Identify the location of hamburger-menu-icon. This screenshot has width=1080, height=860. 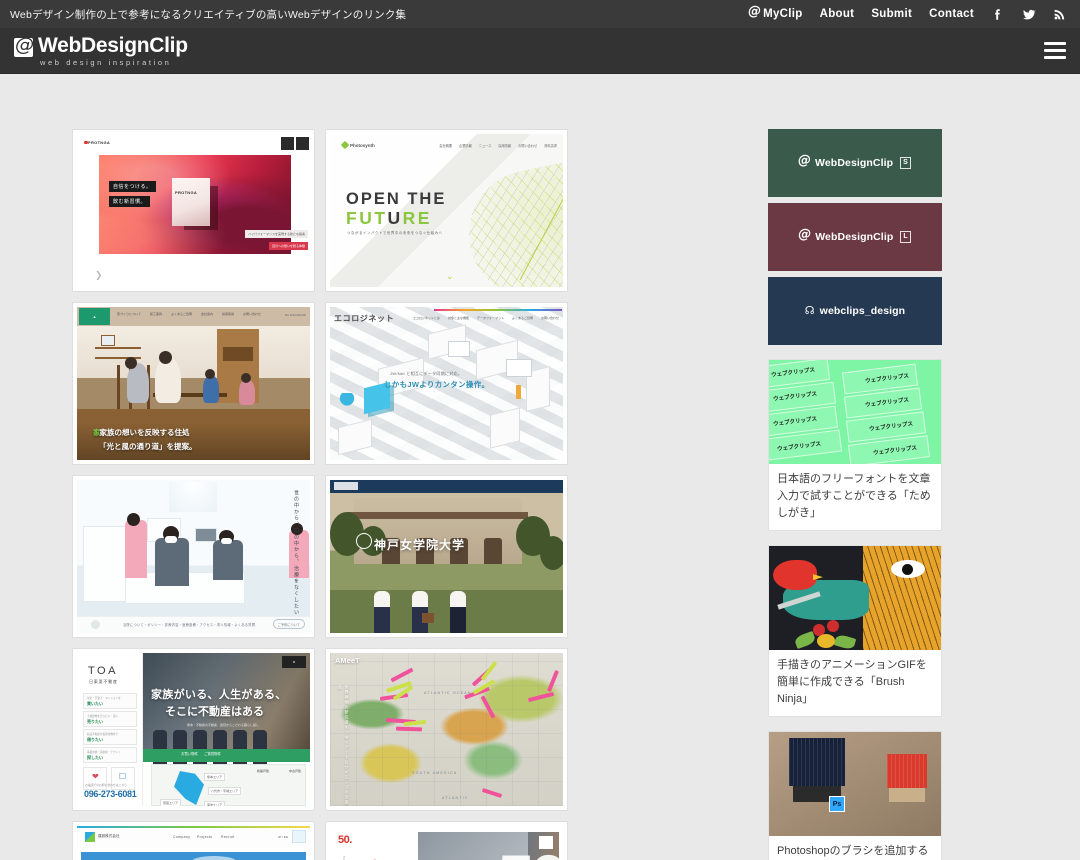
(1055, 50).